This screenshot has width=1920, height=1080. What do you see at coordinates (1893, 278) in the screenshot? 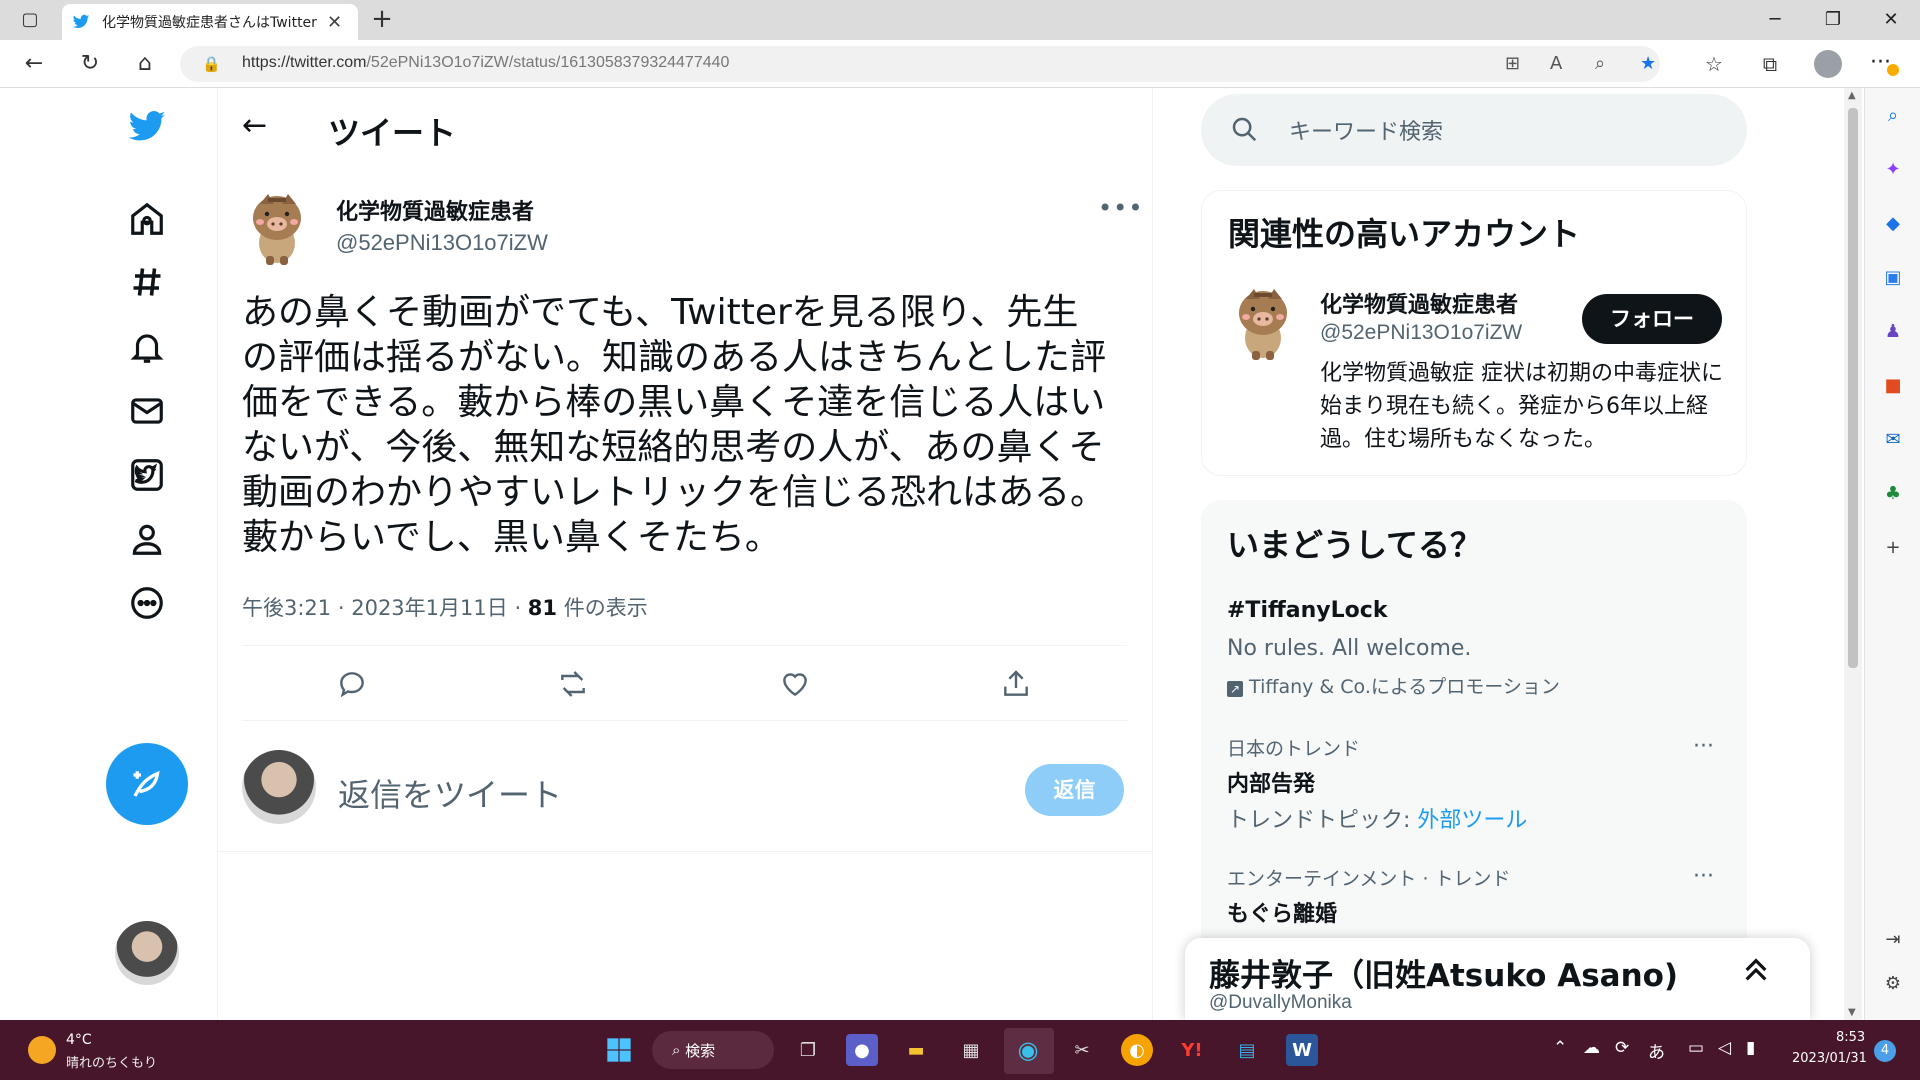
I see `sidebar-tools-icon: ▣` at bounding box center [1893, 278].